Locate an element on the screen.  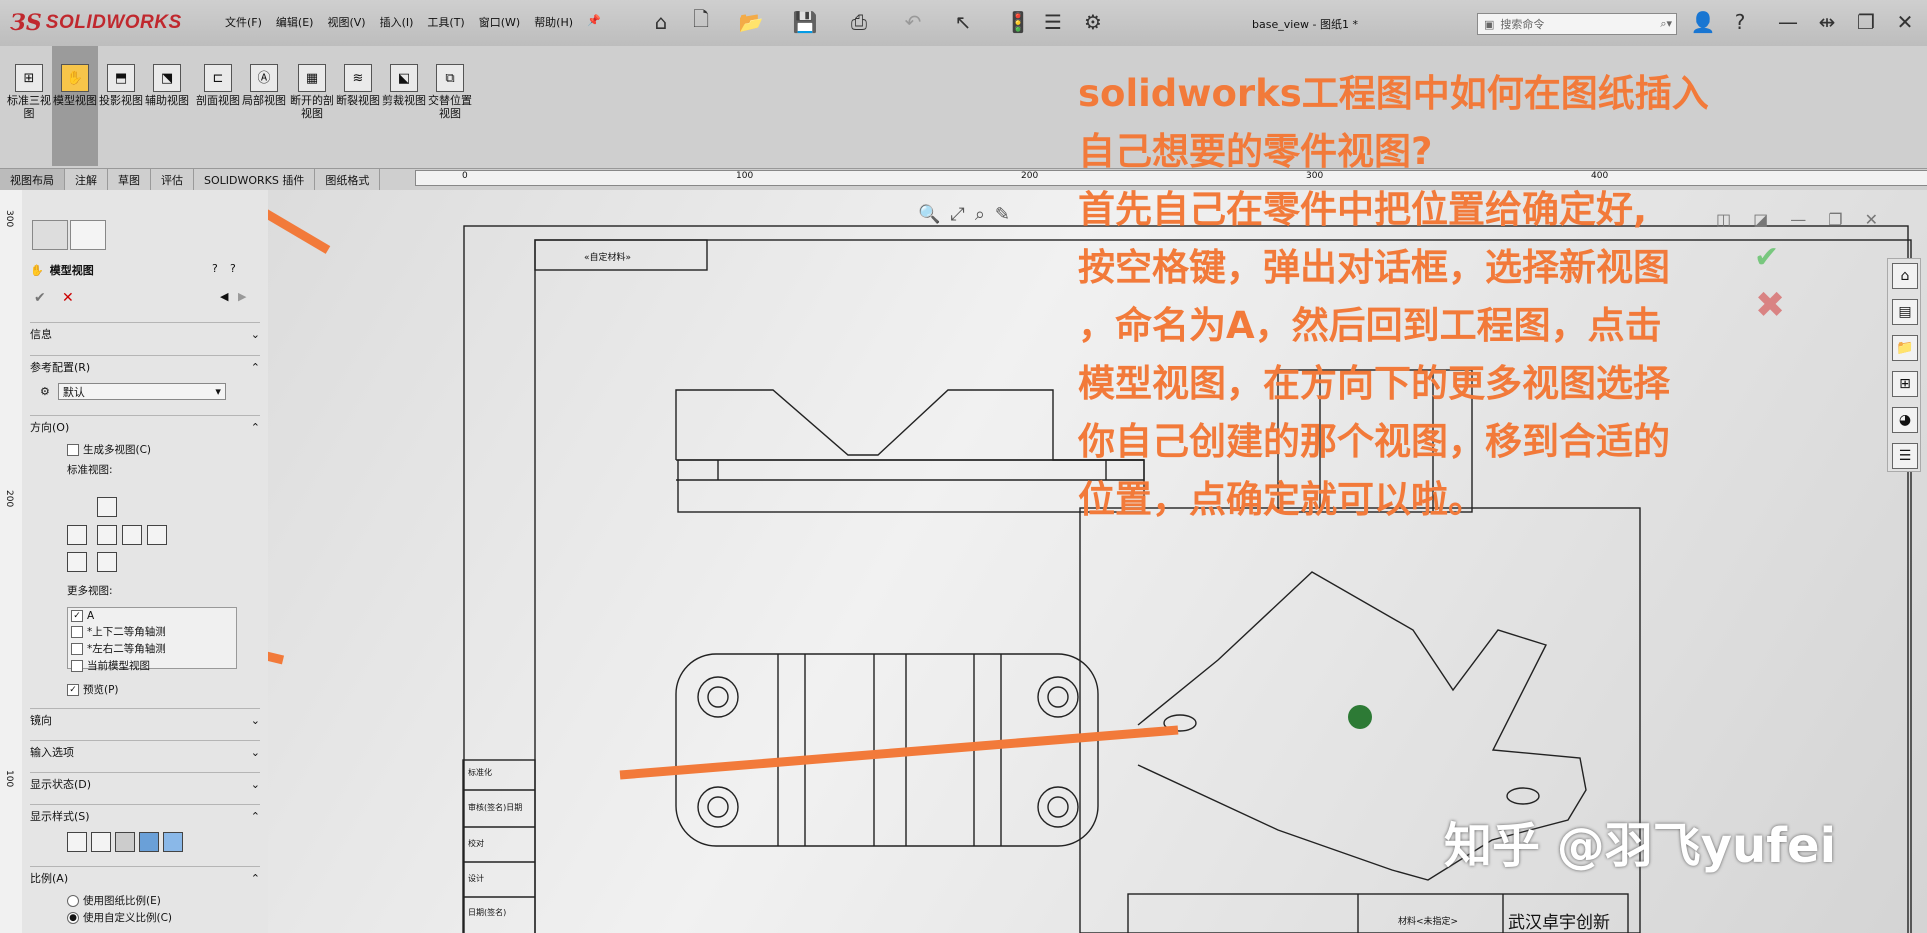
shaded-icon is located at coordinates (173, 842).